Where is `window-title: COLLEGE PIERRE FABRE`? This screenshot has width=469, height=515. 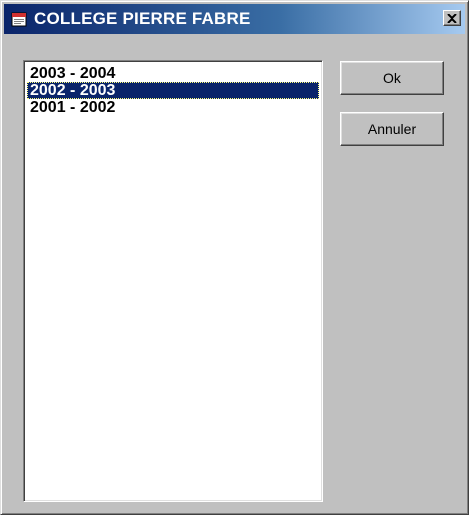 window-title: COLLEGE PIERRE FABRE is located at coordinates (142, 18).